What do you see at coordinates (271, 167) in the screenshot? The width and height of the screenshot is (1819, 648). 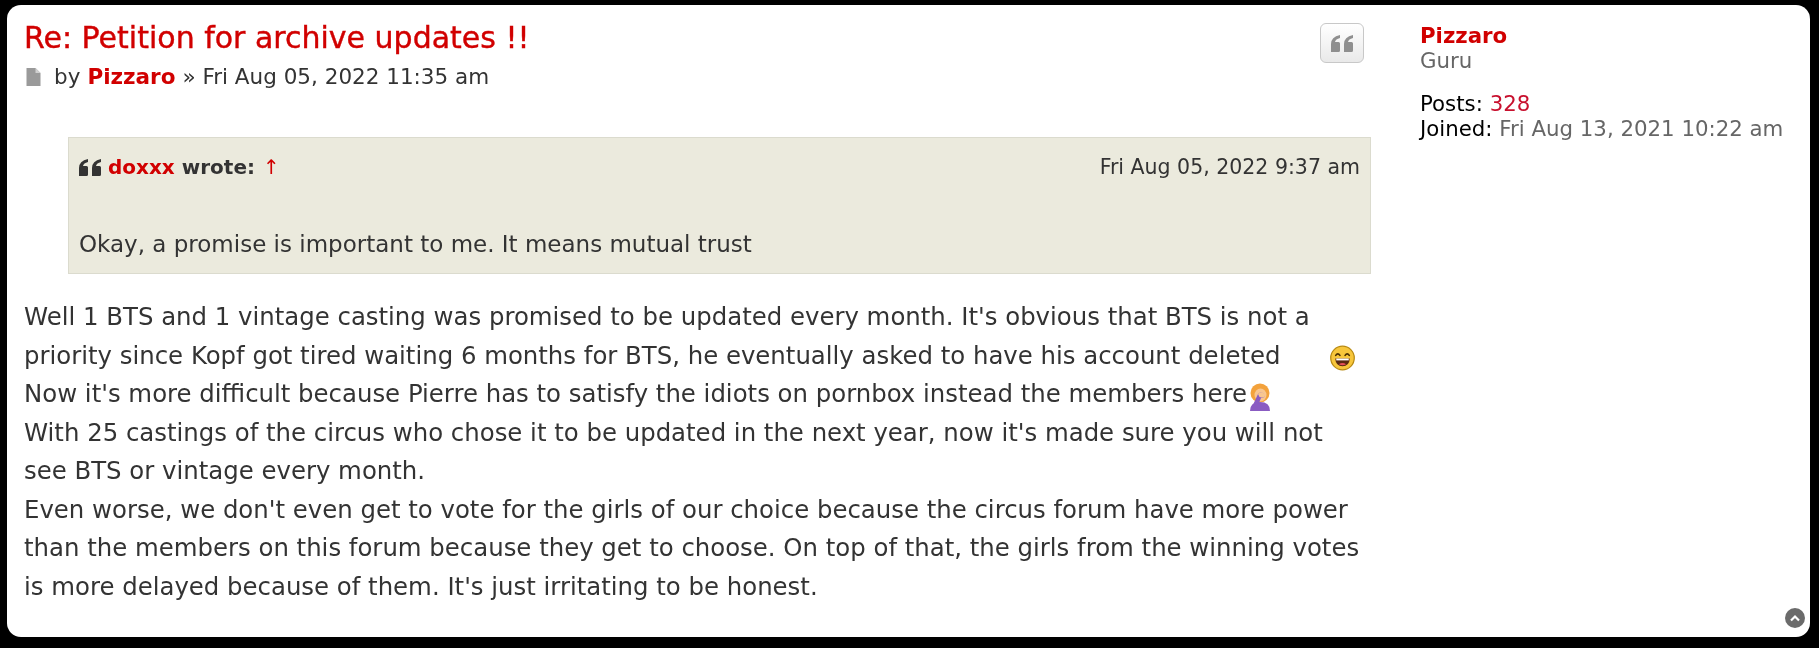 I see `jump-to-post-link: ↑` at bounding box center [271, 167].